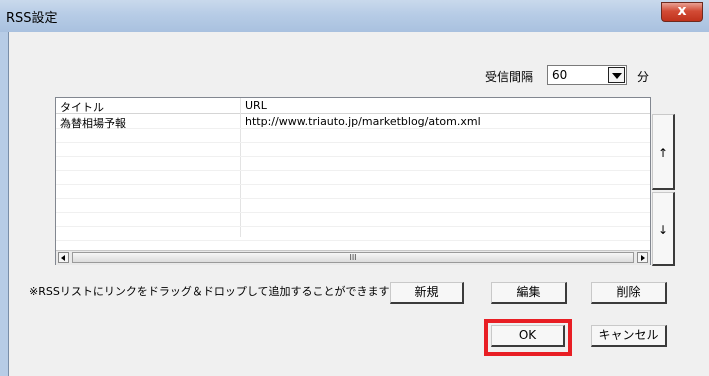 This screenshot has height=376, width=709. I want to click on scroll-right-button, so click(642, 257).